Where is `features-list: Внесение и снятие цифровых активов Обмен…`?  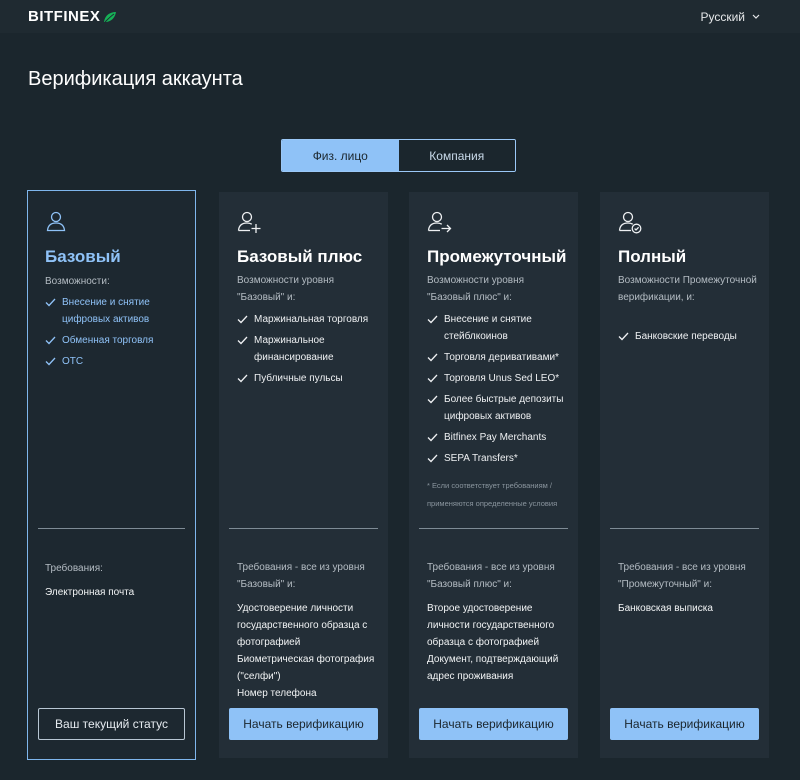
features-list: Внесение и снятие цифровых активов Обмен… is located at coordinates (117, 334).